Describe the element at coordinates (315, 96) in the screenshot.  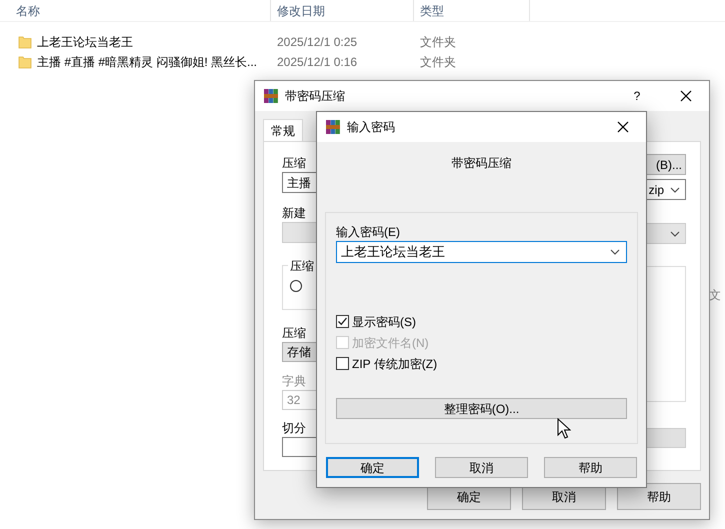
I see `window-title: 带密码压缩` at that location.